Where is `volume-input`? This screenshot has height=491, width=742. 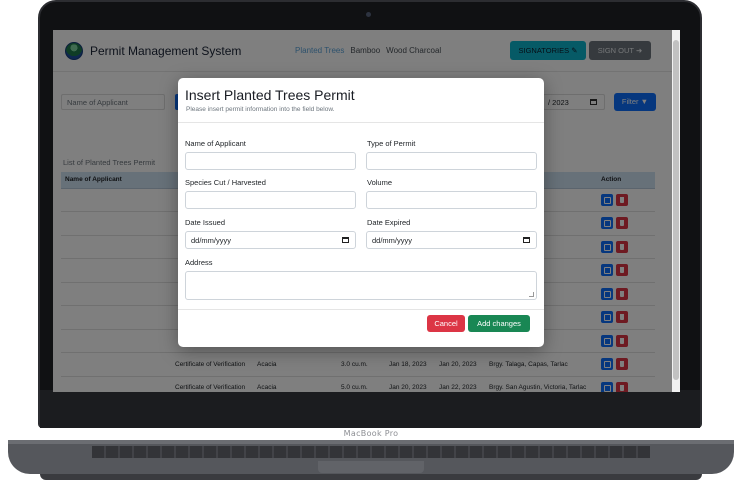 volume-input is located at coordinates (451, 200).